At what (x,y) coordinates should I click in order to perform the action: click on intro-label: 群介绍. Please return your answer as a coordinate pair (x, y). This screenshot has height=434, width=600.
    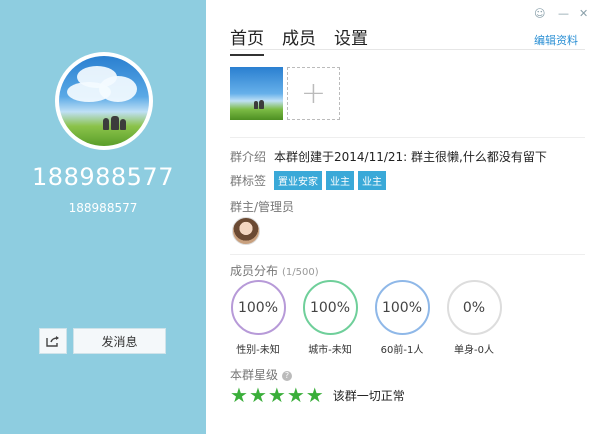
    Looking at the image, I should click on (248, 157).